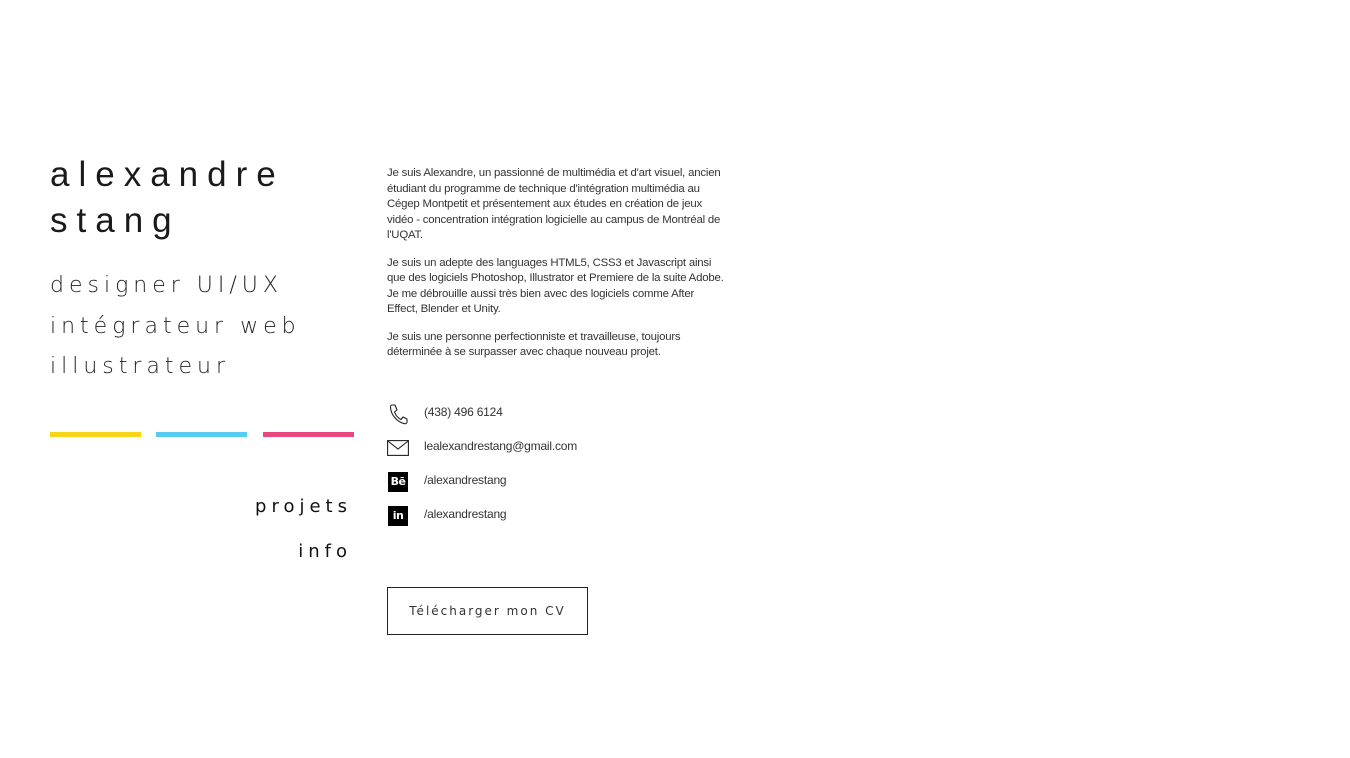 The width and height of the screenshot is (1350, 758). Describe the element at coordinates (95, 434) in the screenshot. I see `accent-bar-yellow` at that location.